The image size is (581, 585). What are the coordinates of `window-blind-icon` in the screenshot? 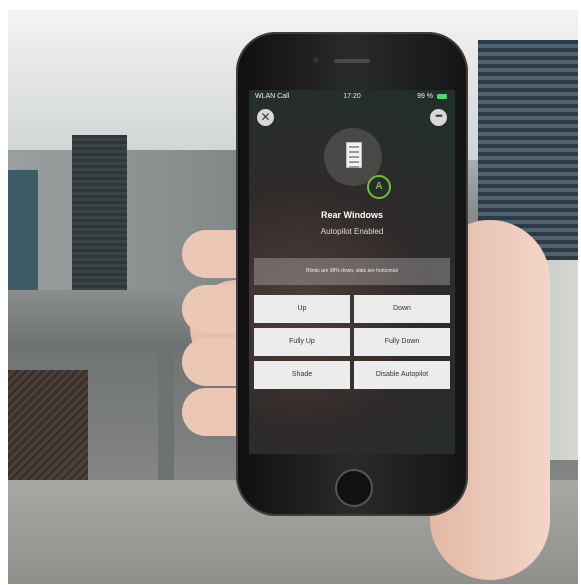 It's located at (354, 155).